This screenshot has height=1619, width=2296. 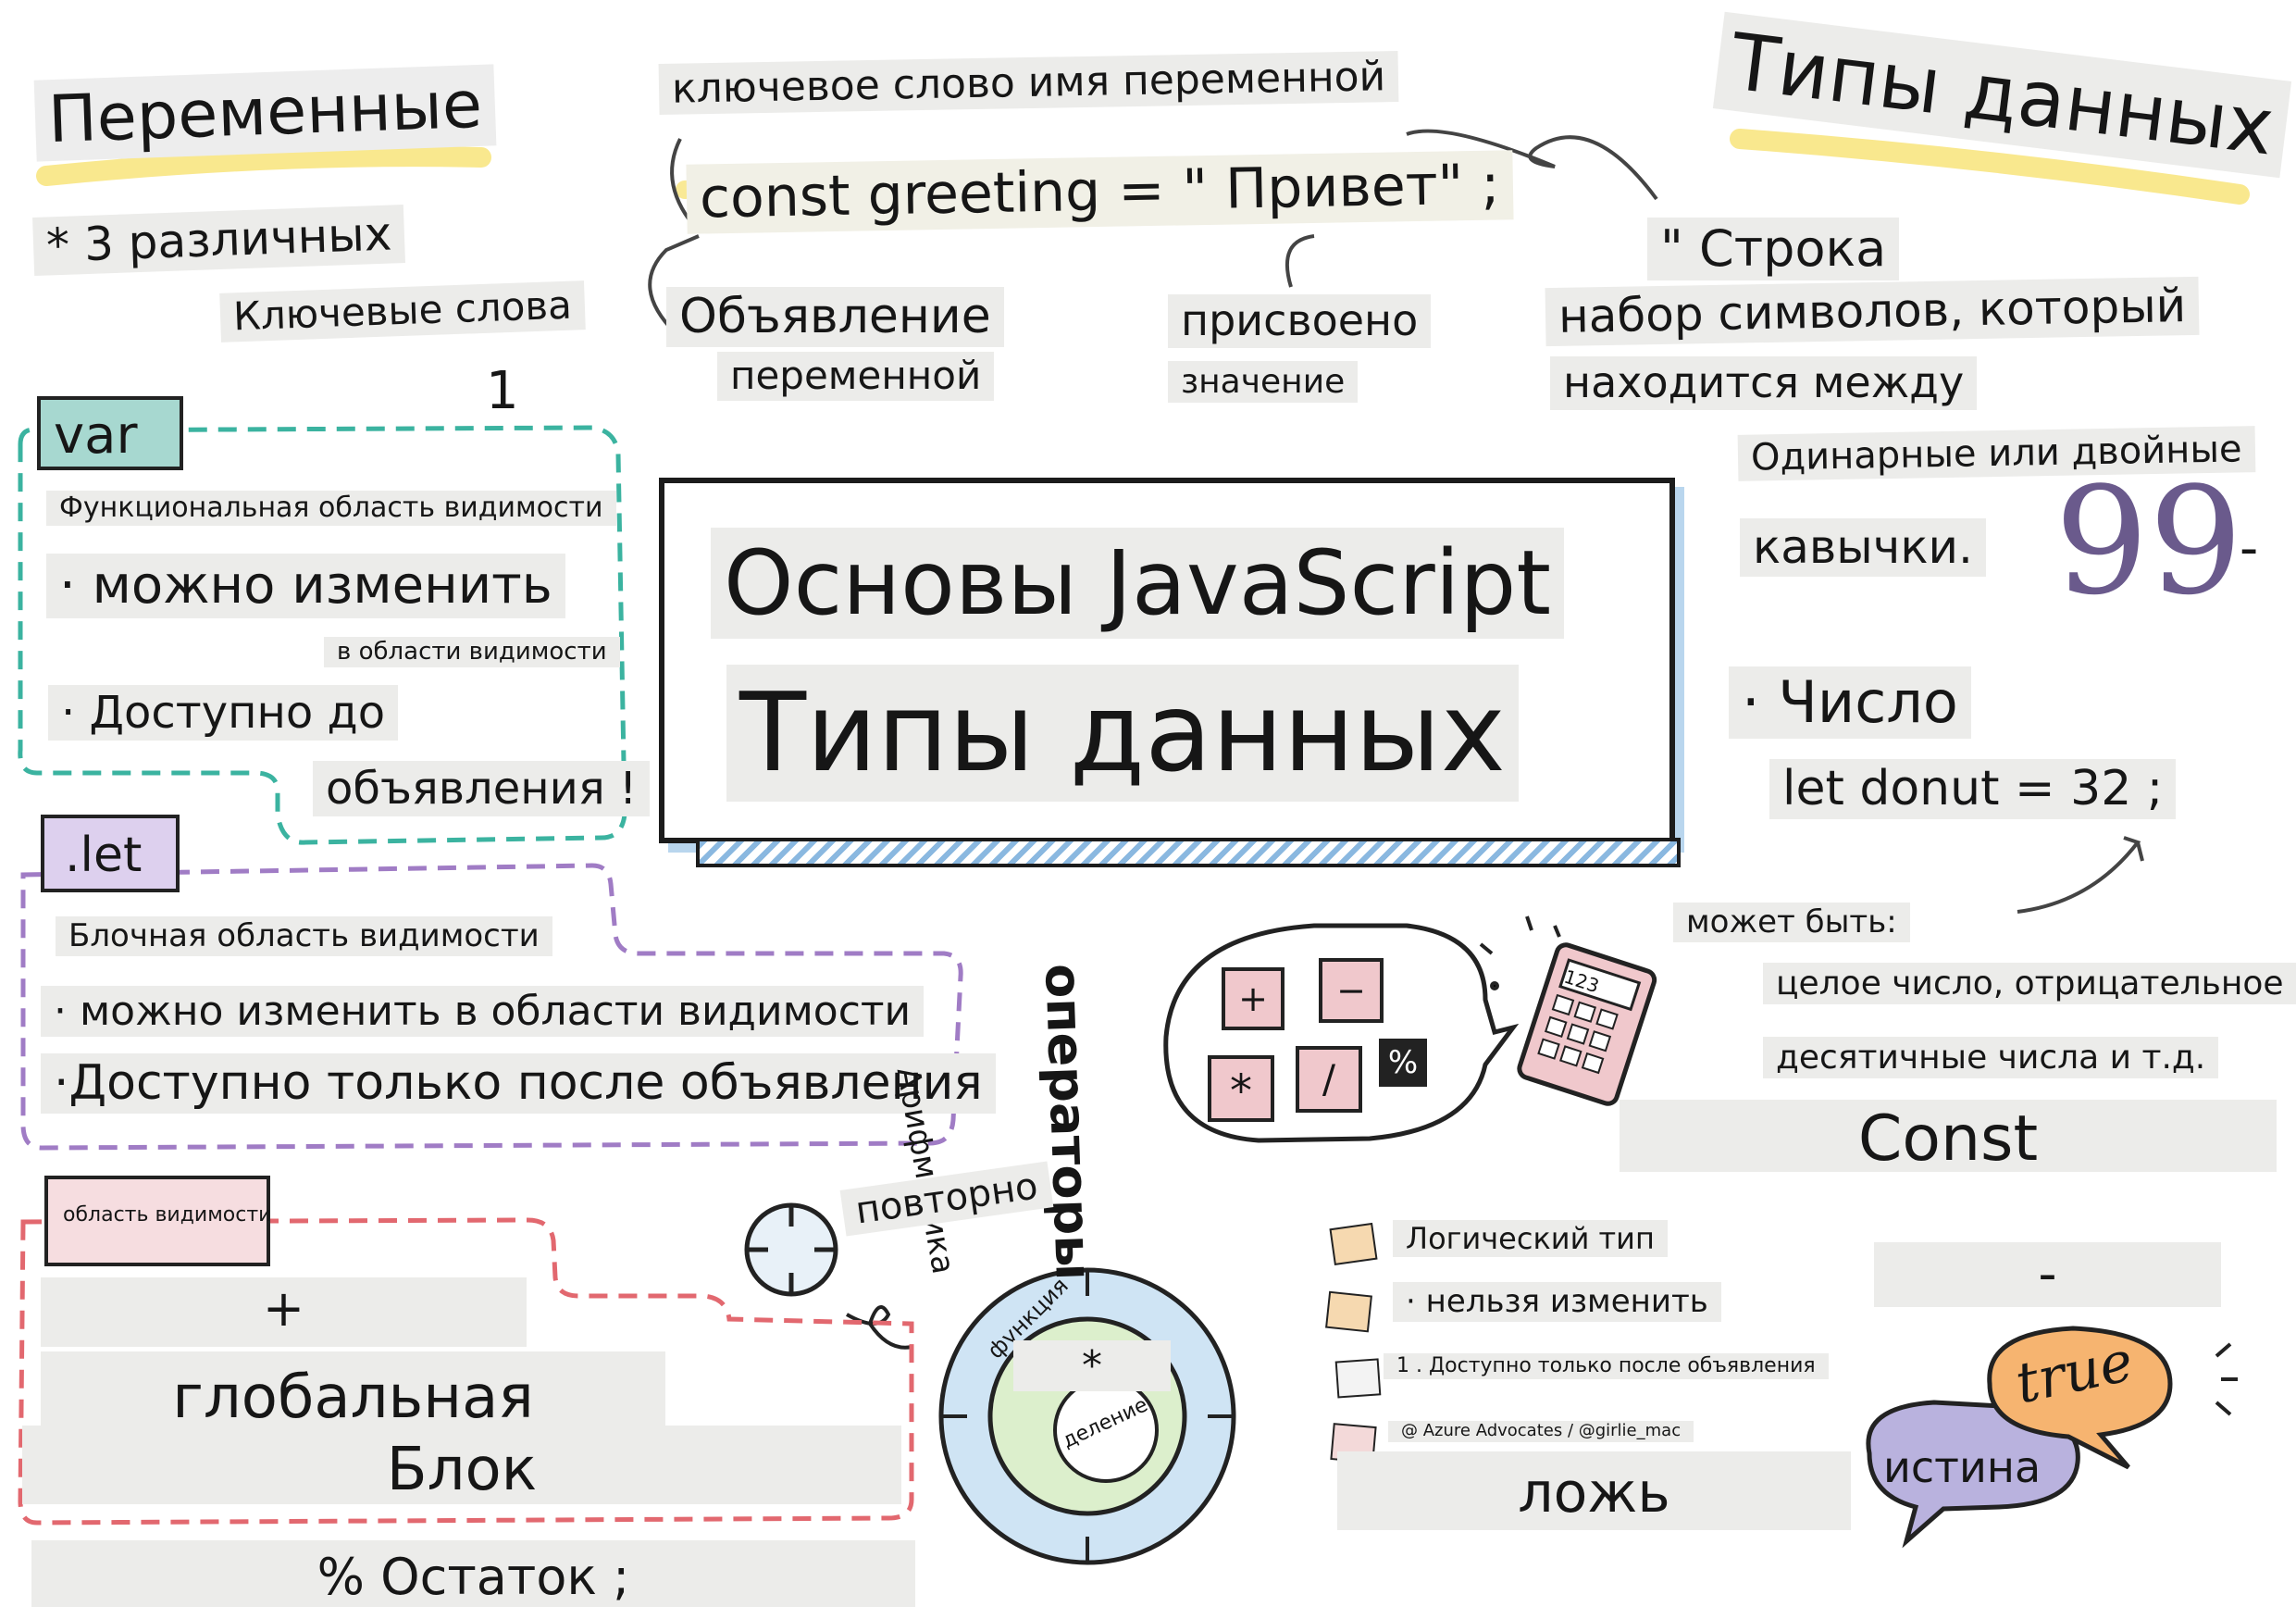 I want to click on number-can-be: может быть:, so click(x=1792, y=923).